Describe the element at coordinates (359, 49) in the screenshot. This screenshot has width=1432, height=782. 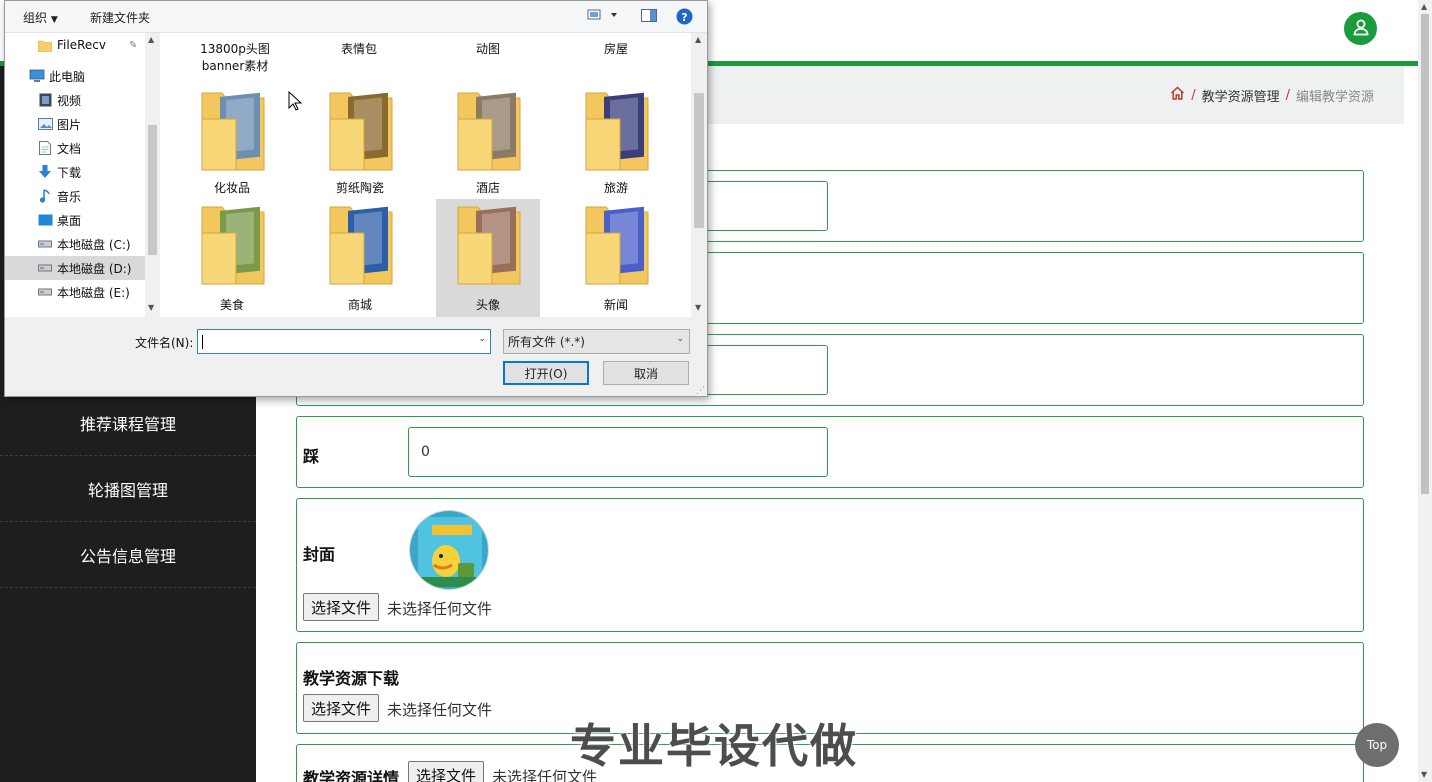
I see `folder-label: 表情包` at that location.